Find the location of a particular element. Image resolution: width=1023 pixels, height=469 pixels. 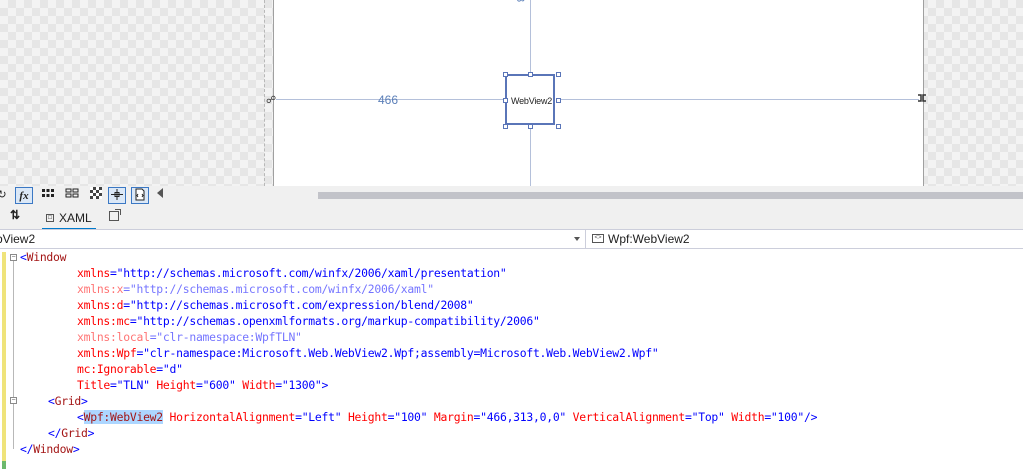

grid-icon is located at coordinates (48, 195).